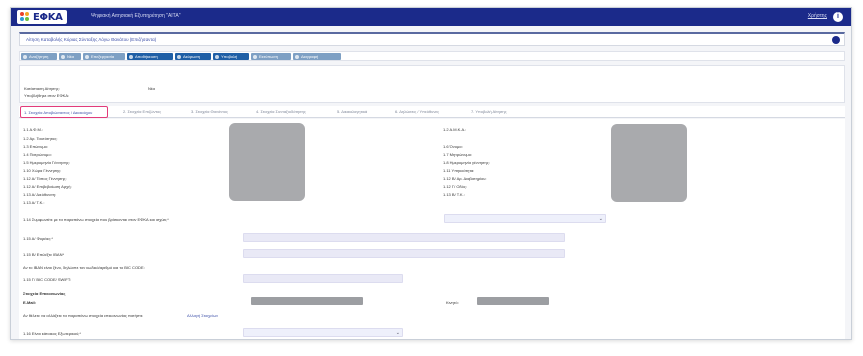  What do you see at coordinates (525, 218) in the screenshot?
I see `confirm-select: ⌄` at bounding box center [525, 218].